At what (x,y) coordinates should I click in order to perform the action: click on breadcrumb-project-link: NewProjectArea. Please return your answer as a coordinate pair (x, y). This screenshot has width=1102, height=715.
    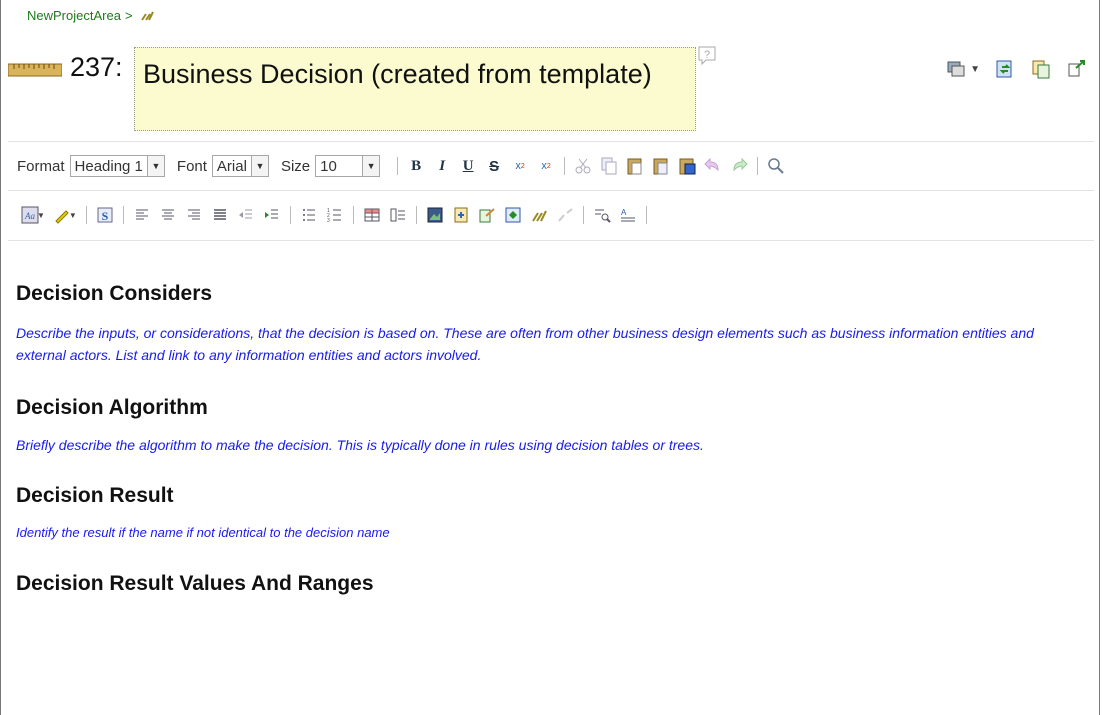
    Looking at the image, I should click on (74, 15).